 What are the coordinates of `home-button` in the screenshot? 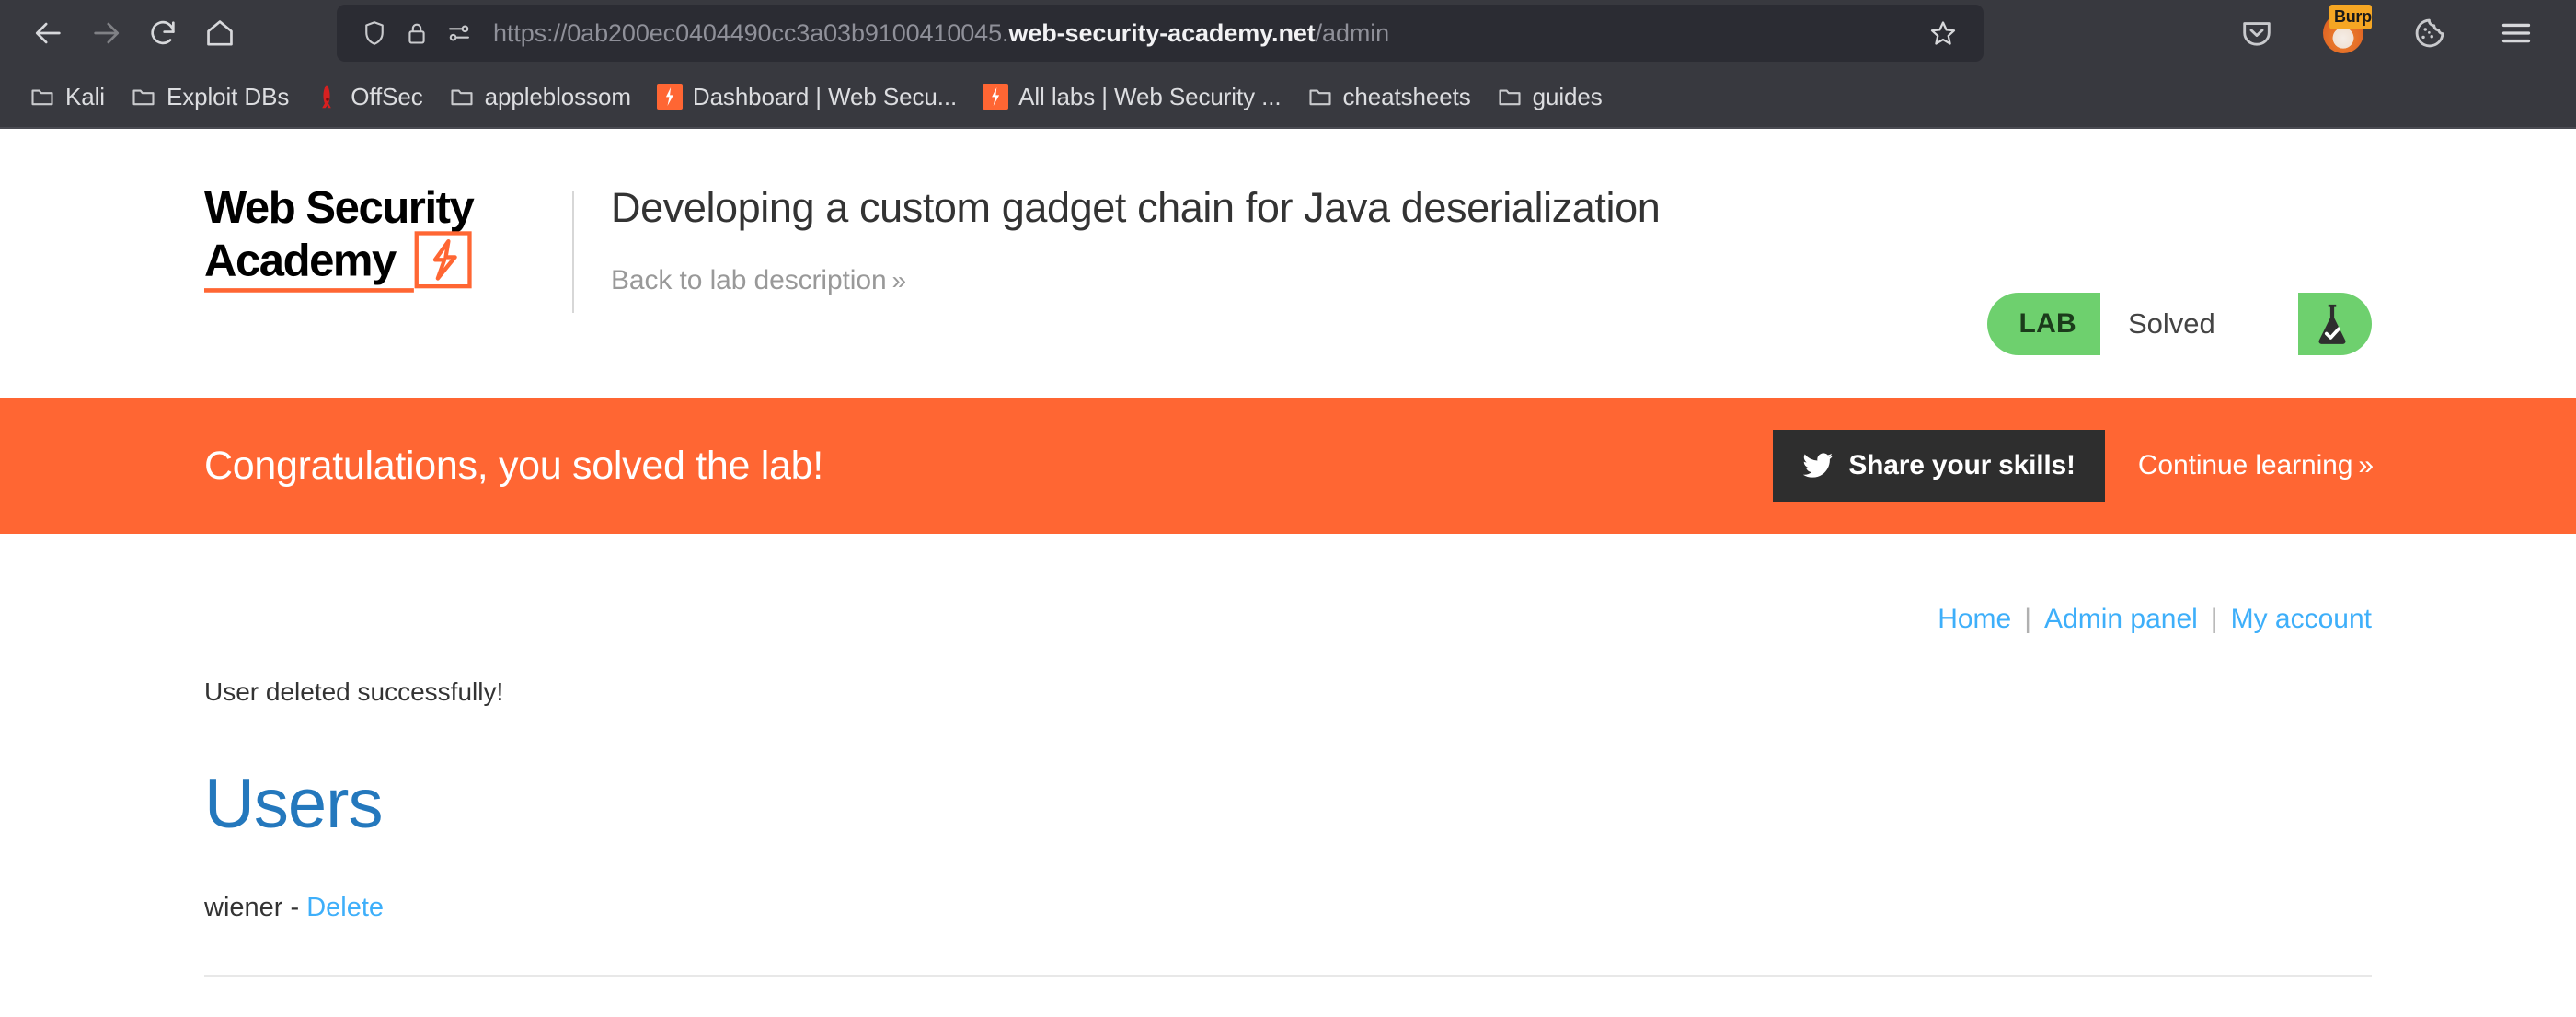 It's located at (219, 33).